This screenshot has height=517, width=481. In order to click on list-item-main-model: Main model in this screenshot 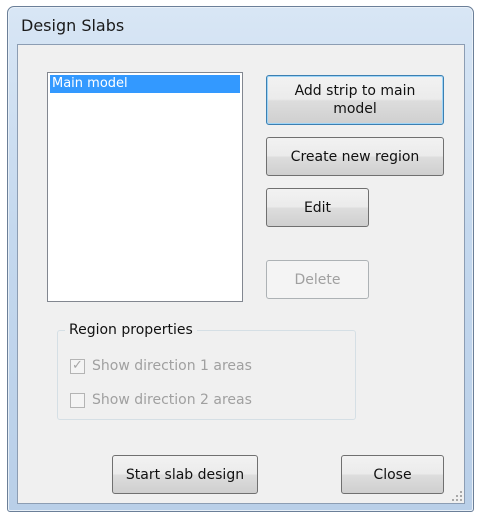, I will do `click(145, 84)`.